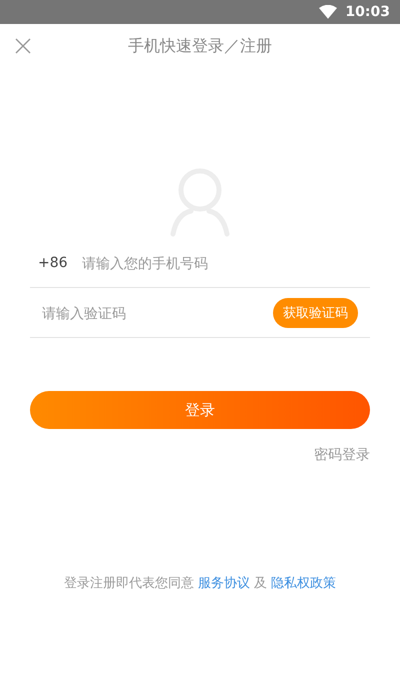 This screenshot has height=690, width=400. I want to click on agreement-text: 登录注册即代表您同意 服务协议 及 隐私权政策, so click(200, 583).